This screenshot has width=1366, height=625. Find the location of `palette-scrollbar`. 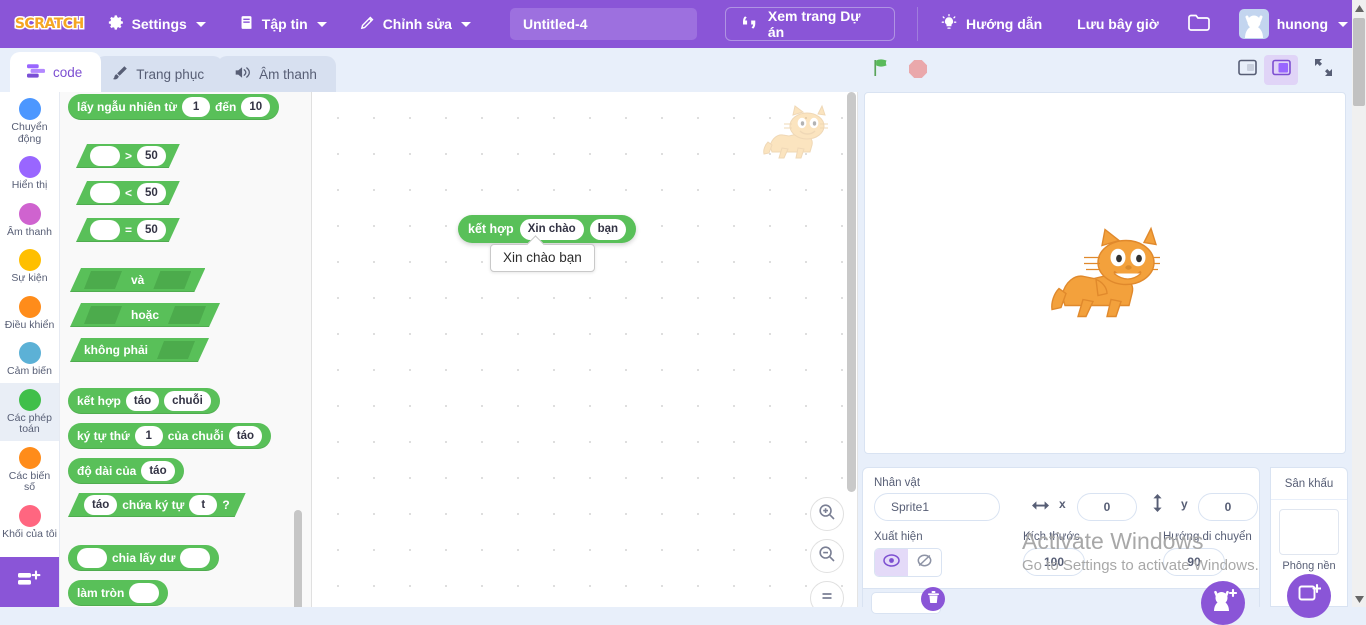

palette-scrollbar is located at coordinates (298, 558).